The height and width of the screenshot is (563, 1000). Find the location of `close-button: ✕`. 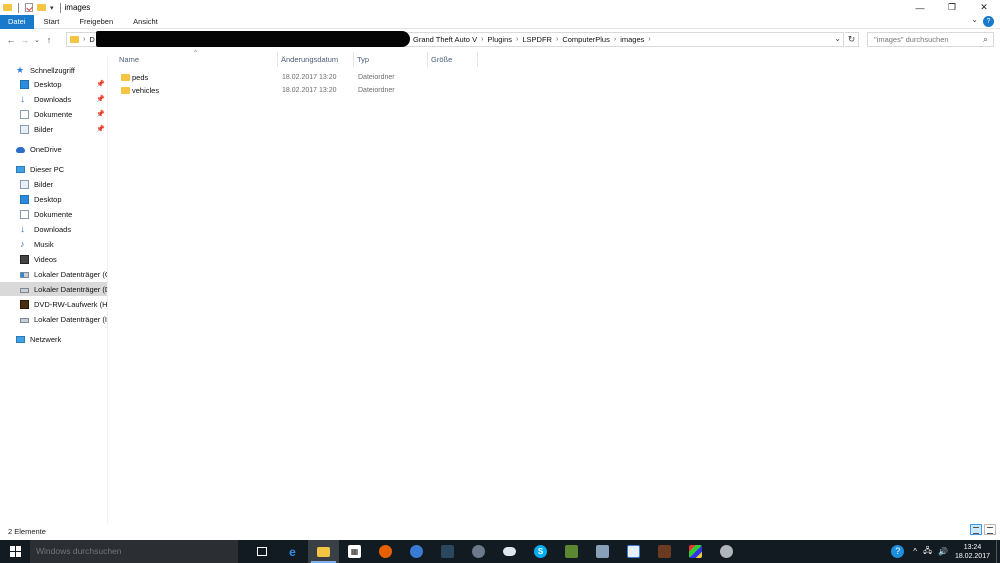

close-button: ✕ is located at coordinates (984, 7).